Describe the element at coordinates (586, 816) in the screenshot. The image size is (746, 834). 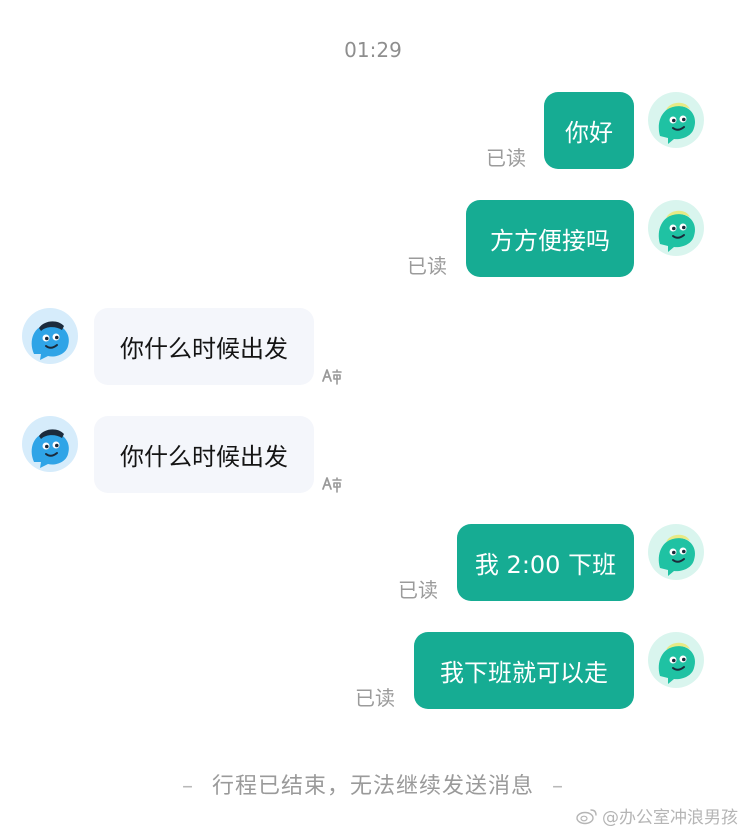
I see `weibo-logo-icon` at that location.